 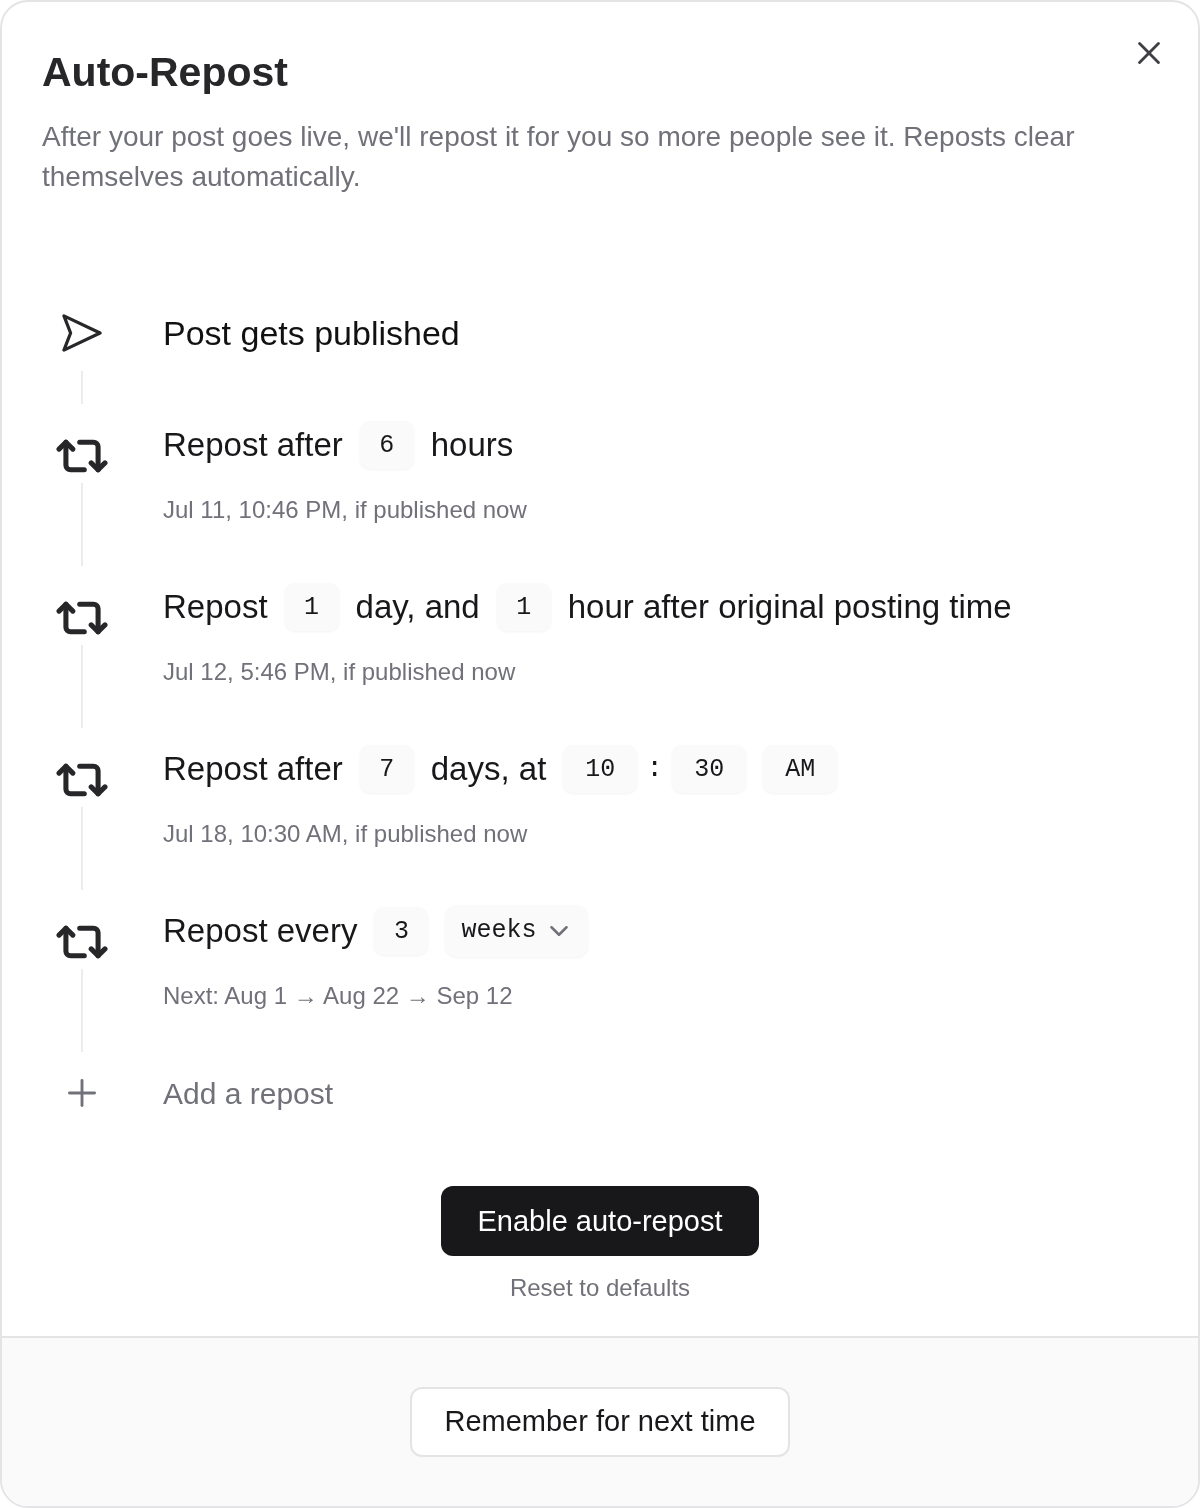 I want to click on step-title: Post gets published, so click(x=311, y=333).